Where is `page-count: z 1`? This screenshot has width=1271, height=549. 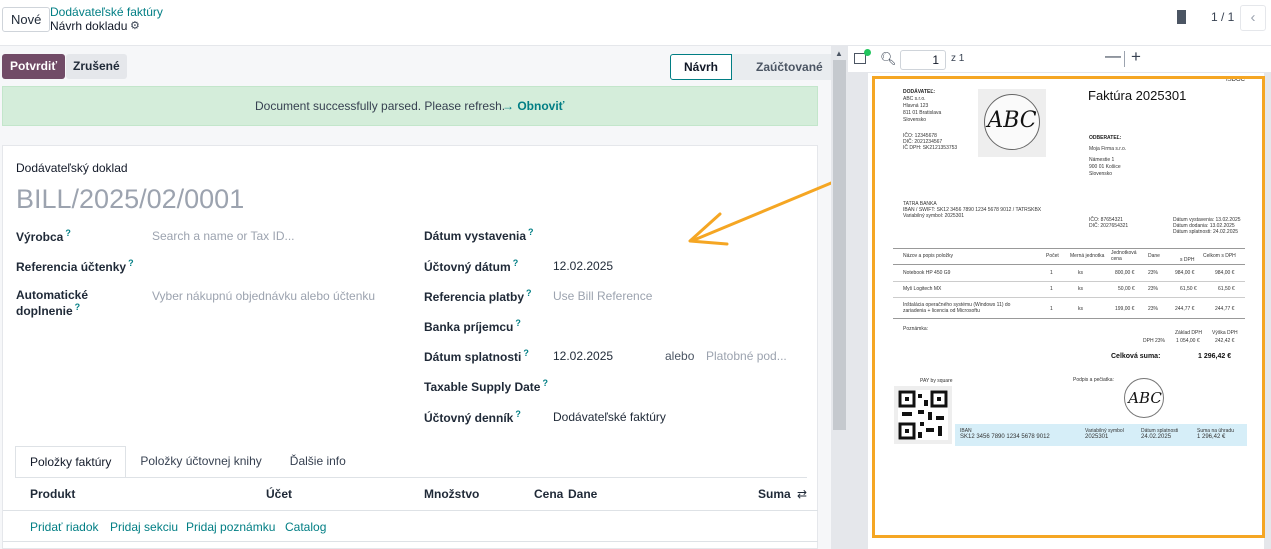
page-count: z 1 is located at coordinates (958, 58).